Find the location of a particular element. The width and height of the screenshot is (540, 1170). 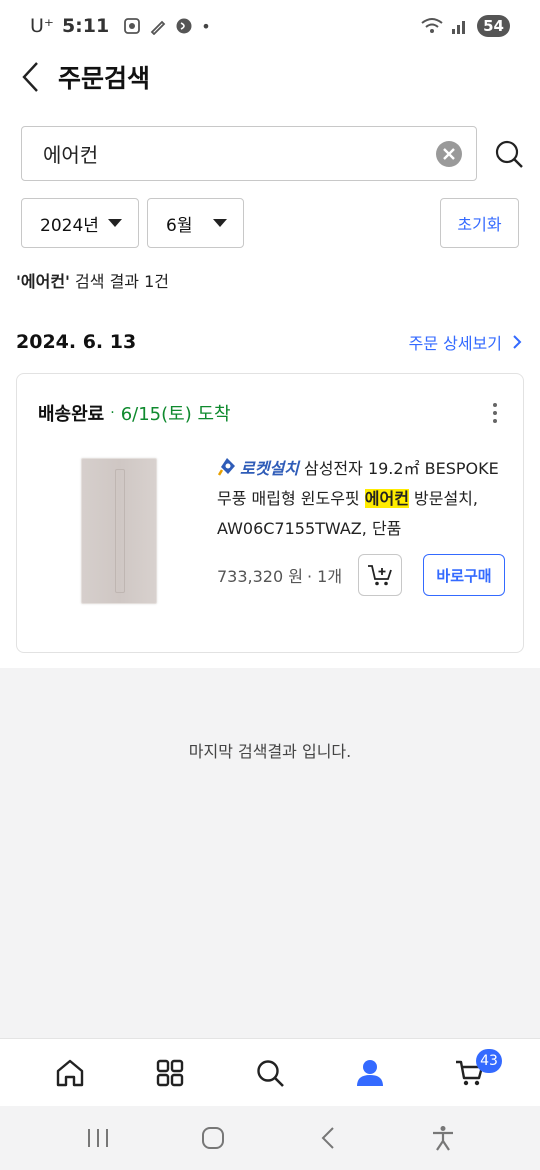

status-time: 5:11 is located at coordinates (85, 26).